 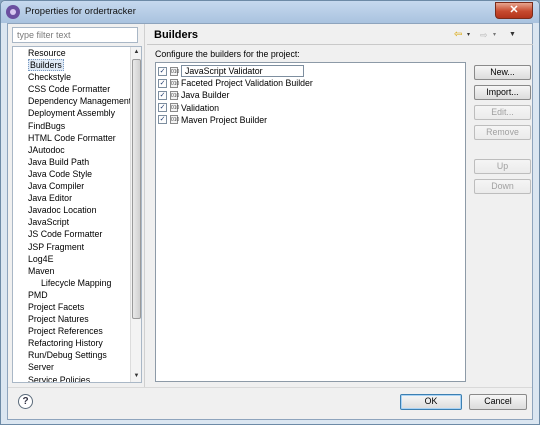 I want to click on tree-item: JSP Fragment, so click(x=72, y=247).